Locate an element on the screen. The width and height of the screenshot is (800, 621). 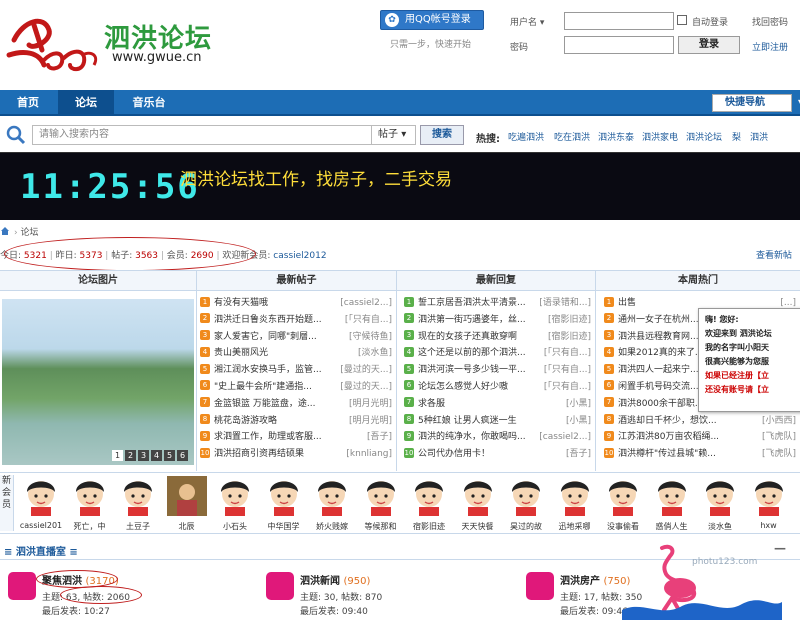
list-item: 5 泗洪河滨一号多少钱一平... [「只有自...] is located at coordinates (498, 370).